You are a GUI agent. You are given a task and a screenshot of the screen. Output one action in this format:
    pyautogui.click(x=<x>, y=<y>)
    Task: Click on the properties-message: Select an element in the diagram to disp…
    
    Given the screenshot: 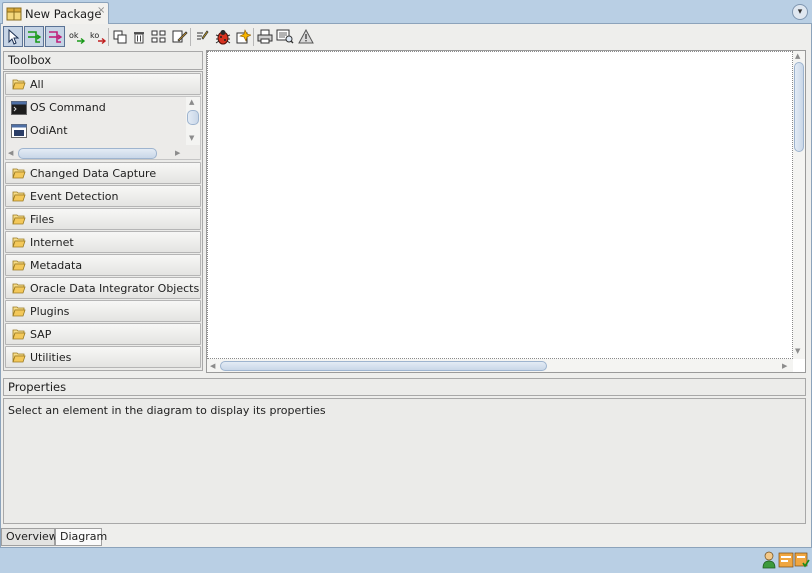 What is the action you would take?
    pyautogui.click(x=167, y=410)
    